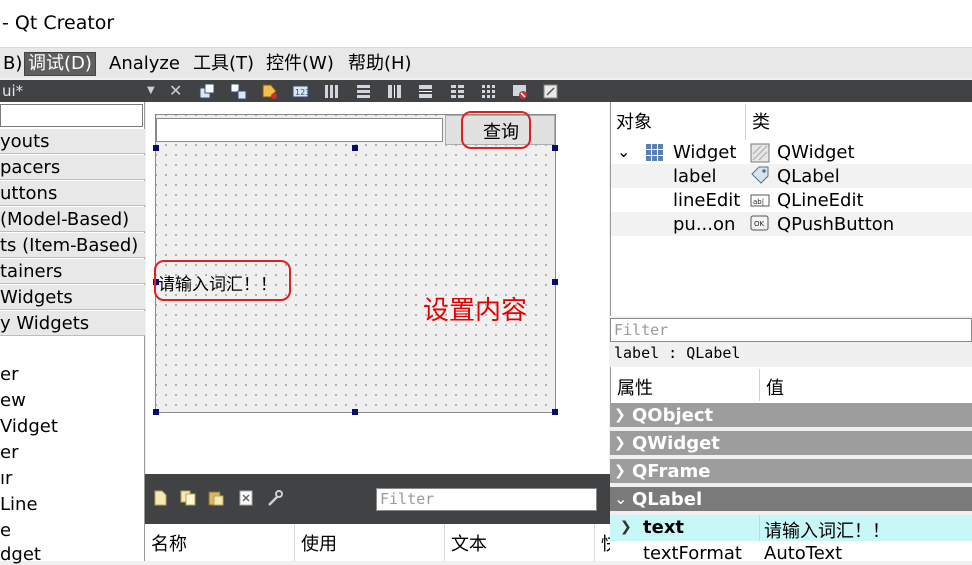 This screenshot has width=972, height=565. What do you see at coordinates (72, 323) in the screenshot?
I see `category-display-widgets: y Widgets` at bounding box center [72, 323].